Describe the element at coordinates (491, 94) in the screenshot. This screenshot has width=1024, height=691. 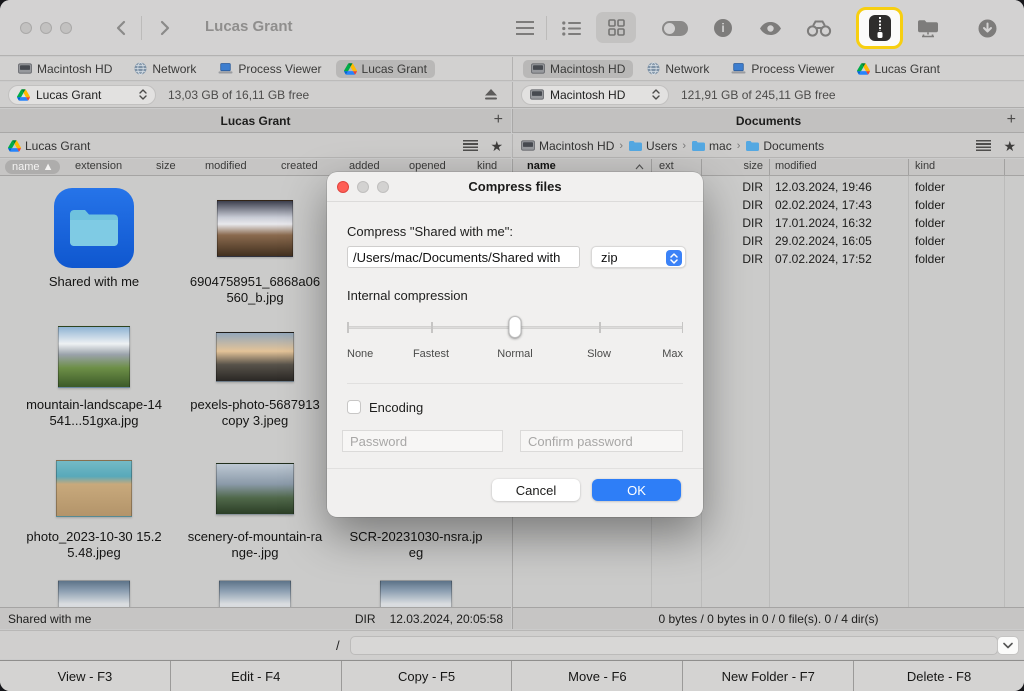
I see `eject-button` at that location.